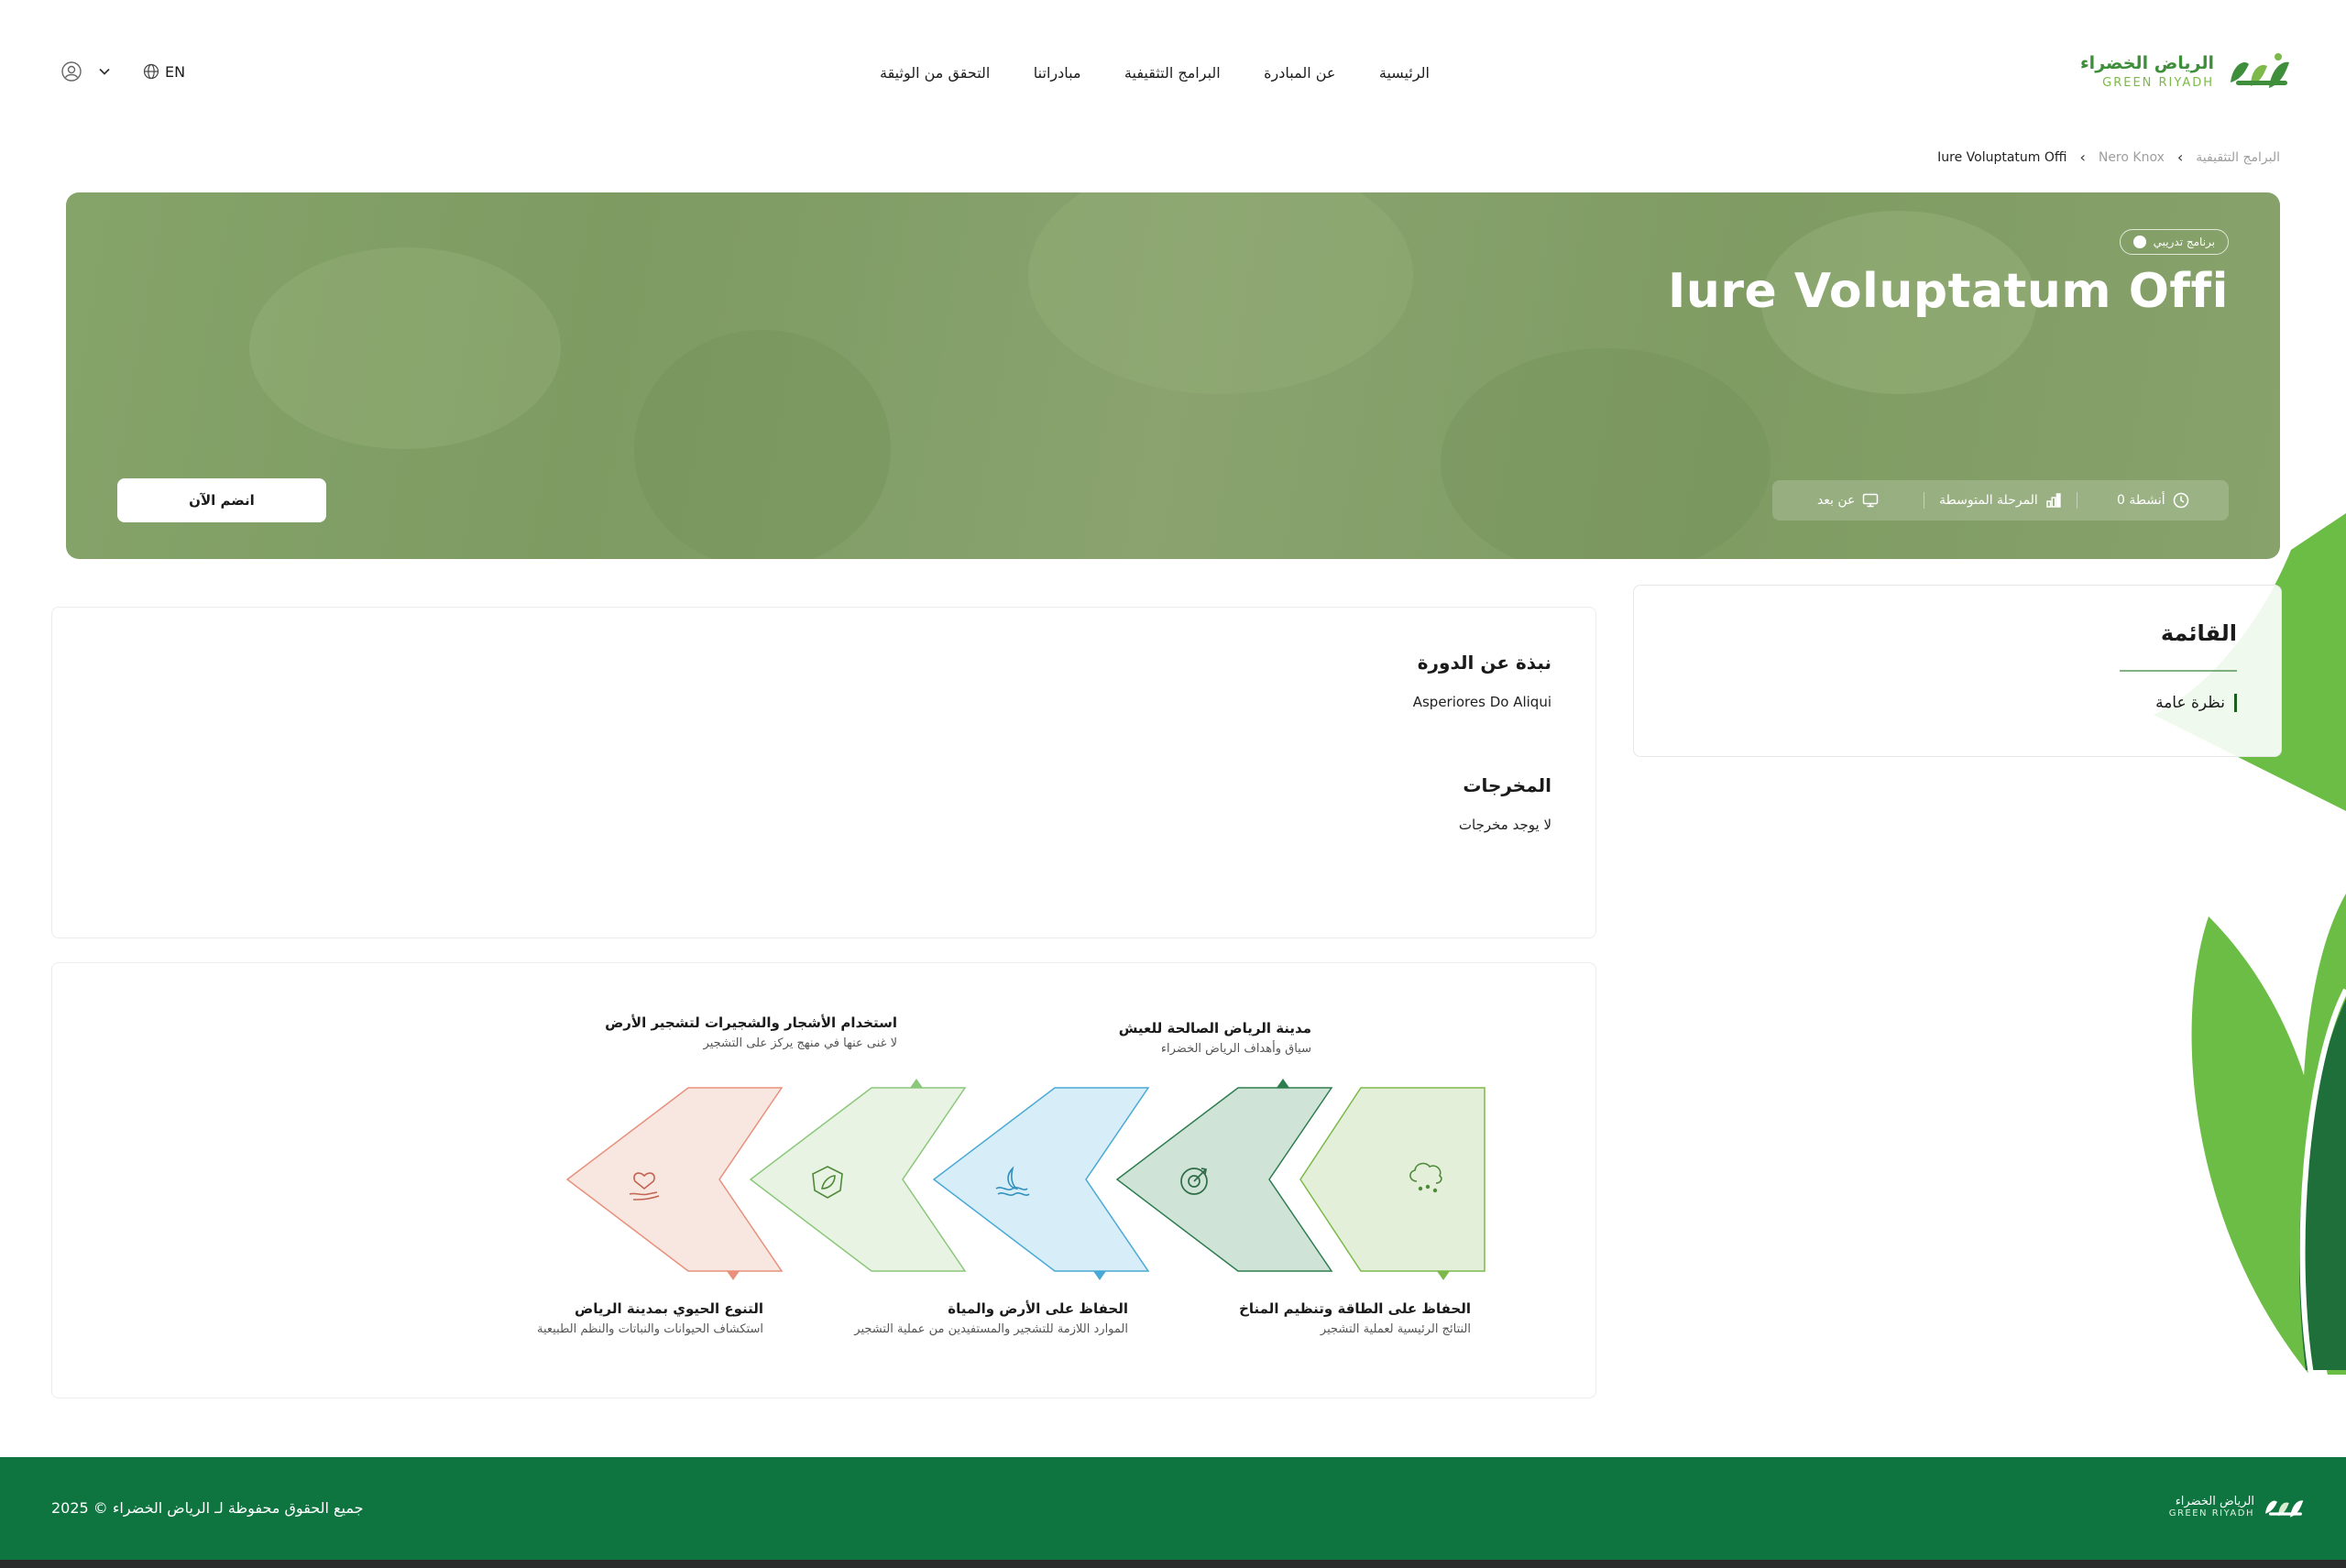  What do you see at coordinates (2146, 63) in the screenshot?
I see `brand-name-ar: الرياض الخضراء` at bounding box center [2146, 63].